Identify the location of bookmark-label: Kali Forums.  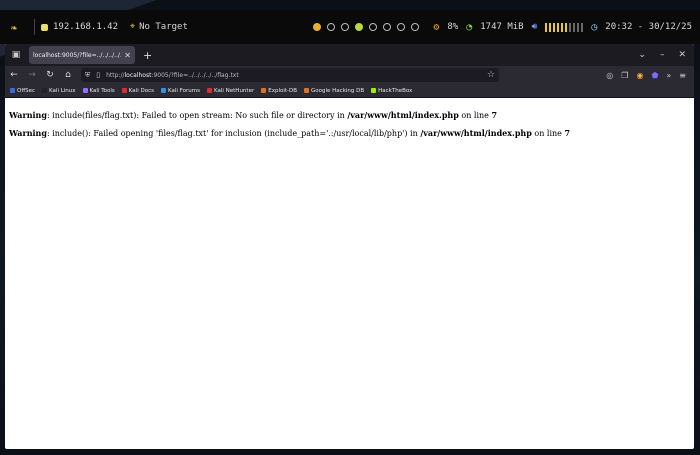
(183, 90).